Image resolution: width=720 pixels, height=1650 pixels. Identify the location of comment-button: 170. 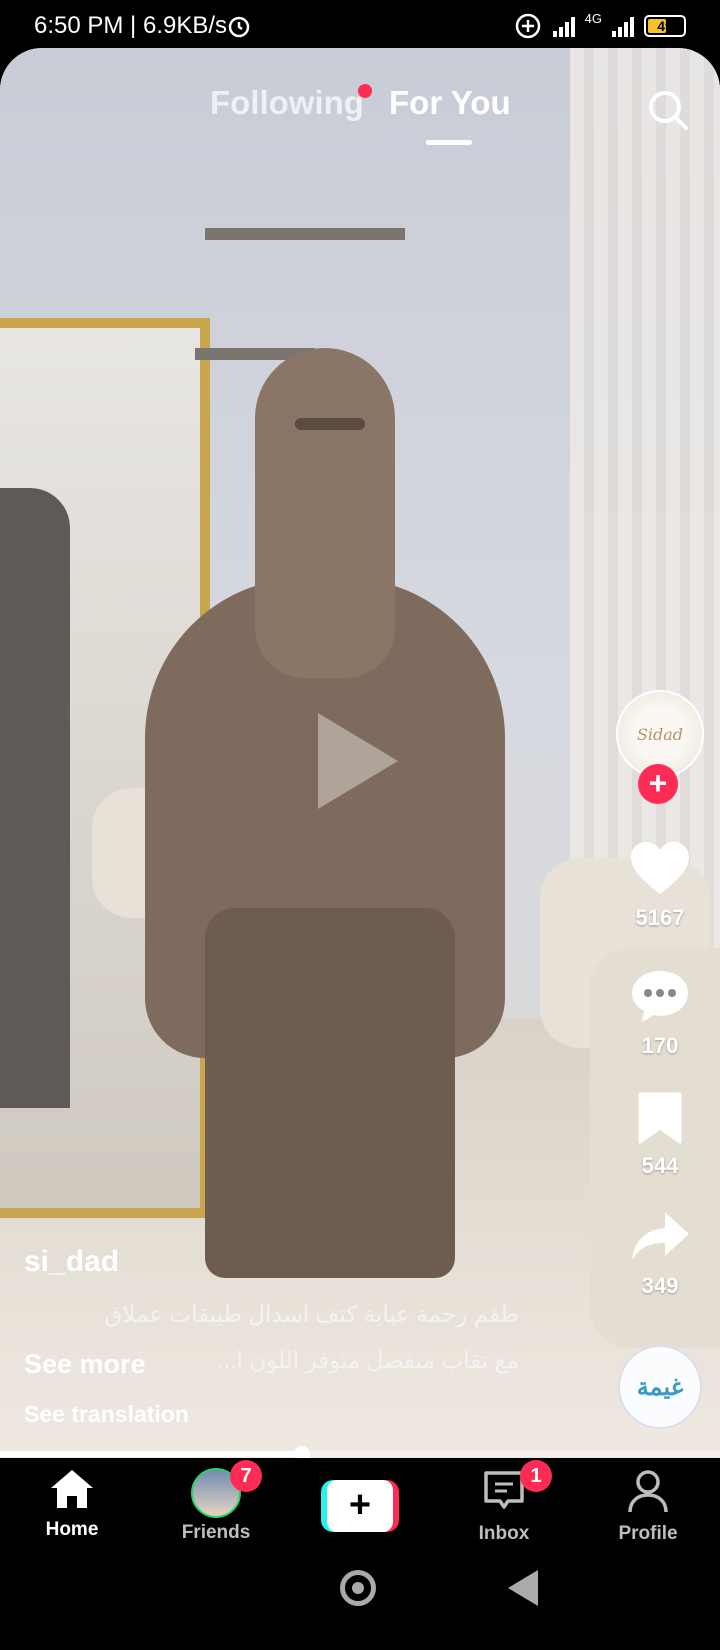
(660, 1013).